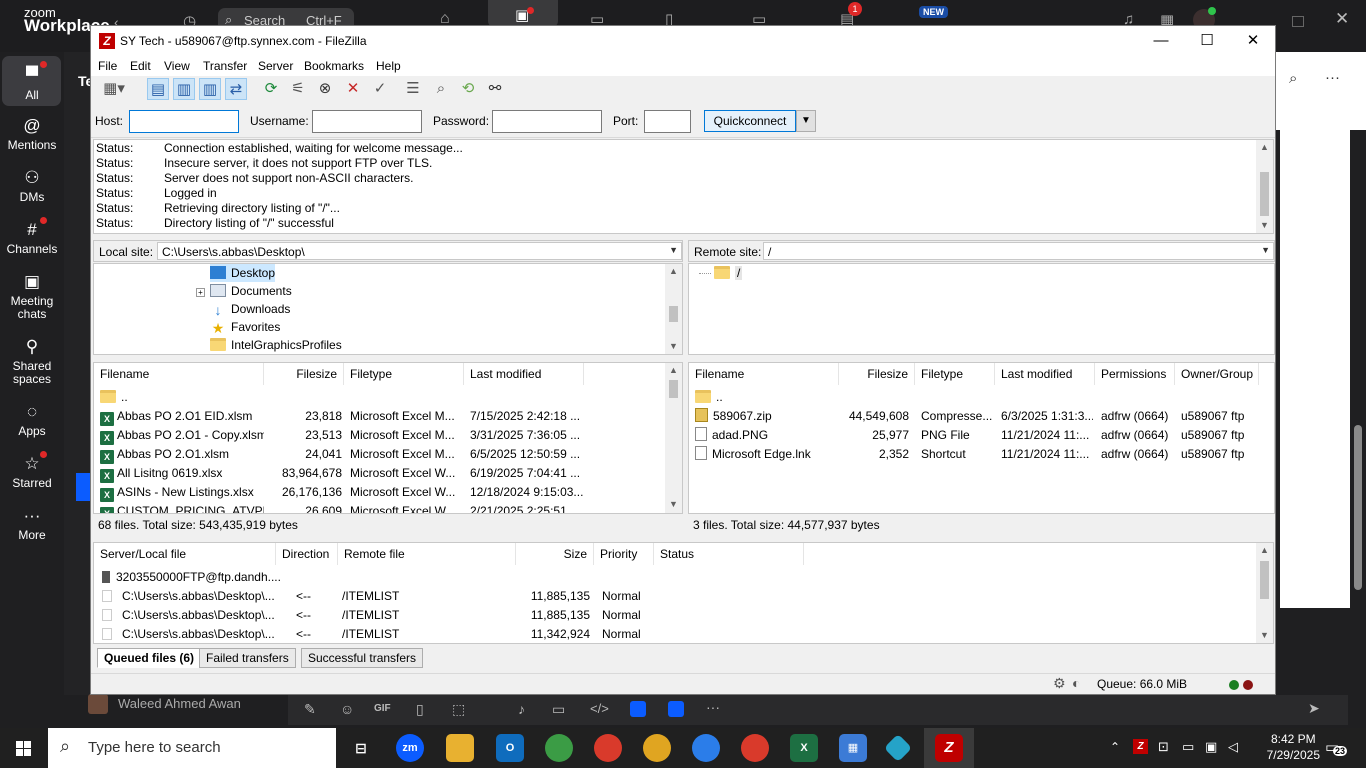  I want to click on disconnect-icon: ✕, so click(353, 89).